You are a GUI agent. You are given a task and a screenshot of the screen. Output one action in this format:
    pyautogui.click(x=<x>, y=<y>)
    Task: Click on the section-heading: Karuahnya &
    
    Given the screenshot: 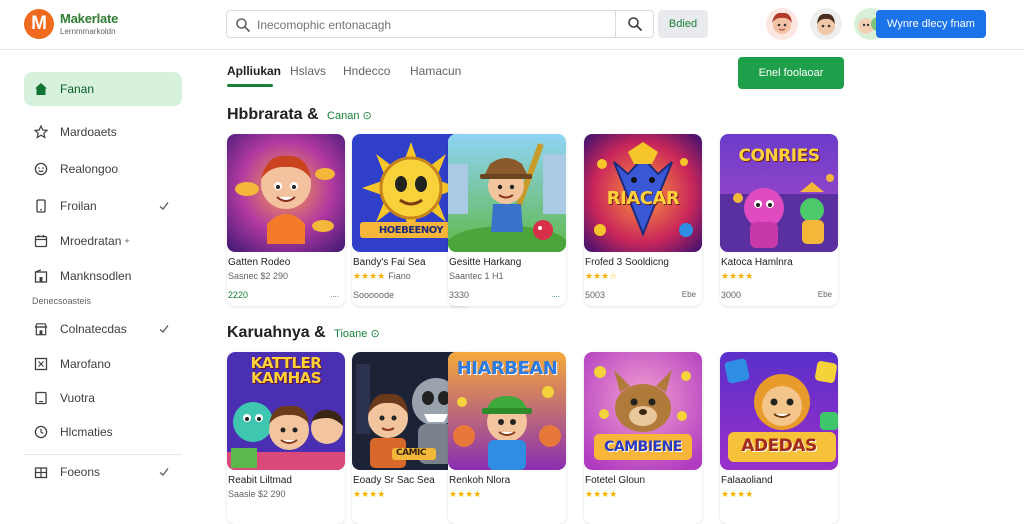 What is the action you would take?
    pyautogui.click(x=276, y=332)
    